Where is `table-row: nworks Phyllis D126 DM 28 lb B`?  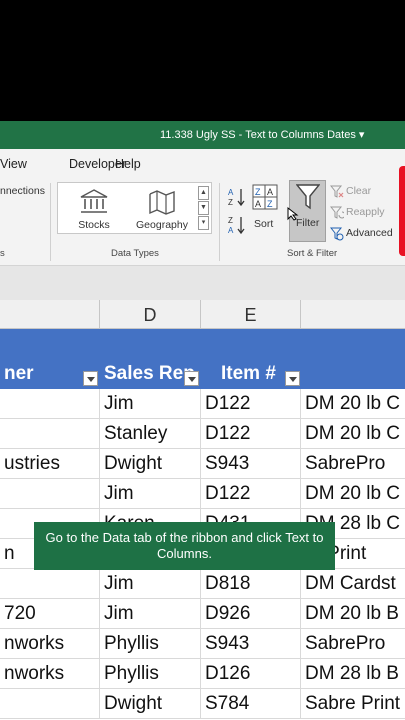
table-row: nworks Phyllis D126 DM 28 lb B is located at coordinates (202, 674).